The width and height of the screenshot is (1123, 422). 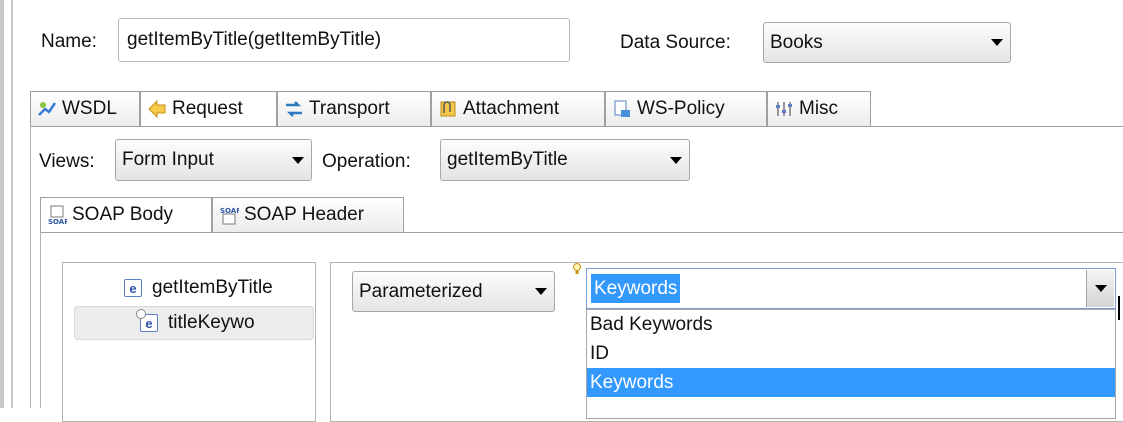 What do you see at coordinates (47, 109) in the screenshot?
I see `wsdl-icon` at bounding box center [47, 109].